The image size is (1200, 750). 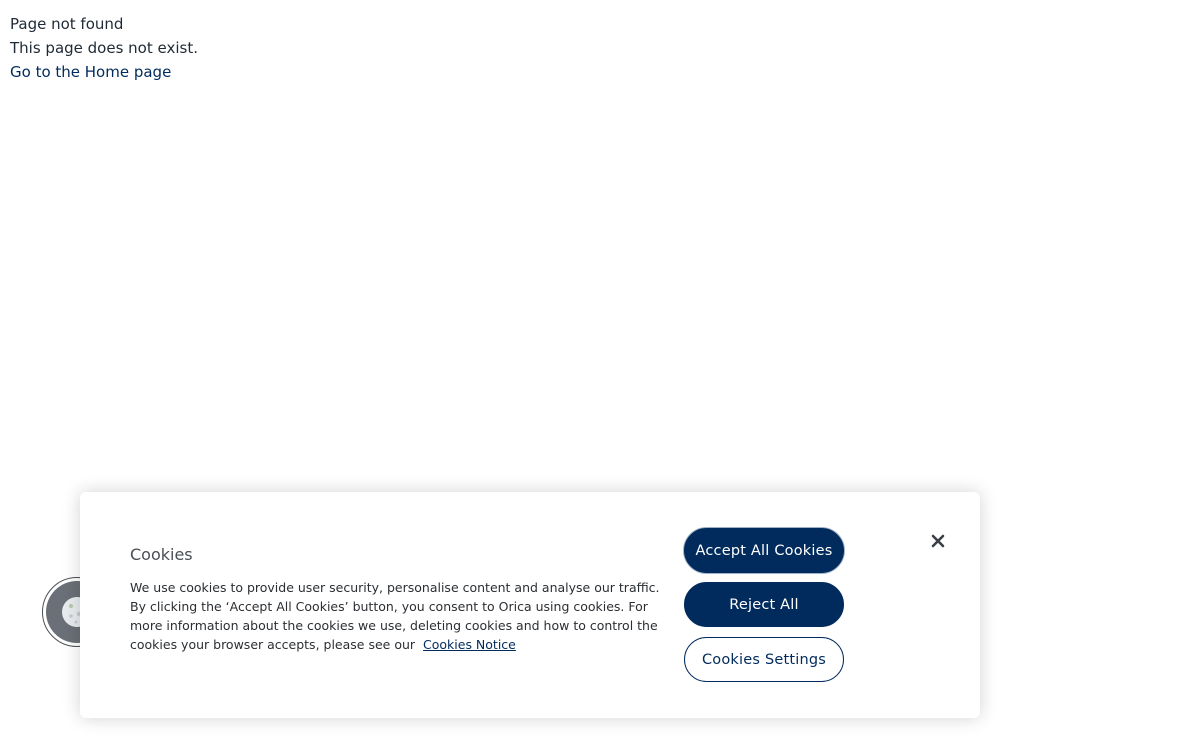 I want to click on accept-all-cookies-button: Accept All Cookies, so click(x=764, y=550).